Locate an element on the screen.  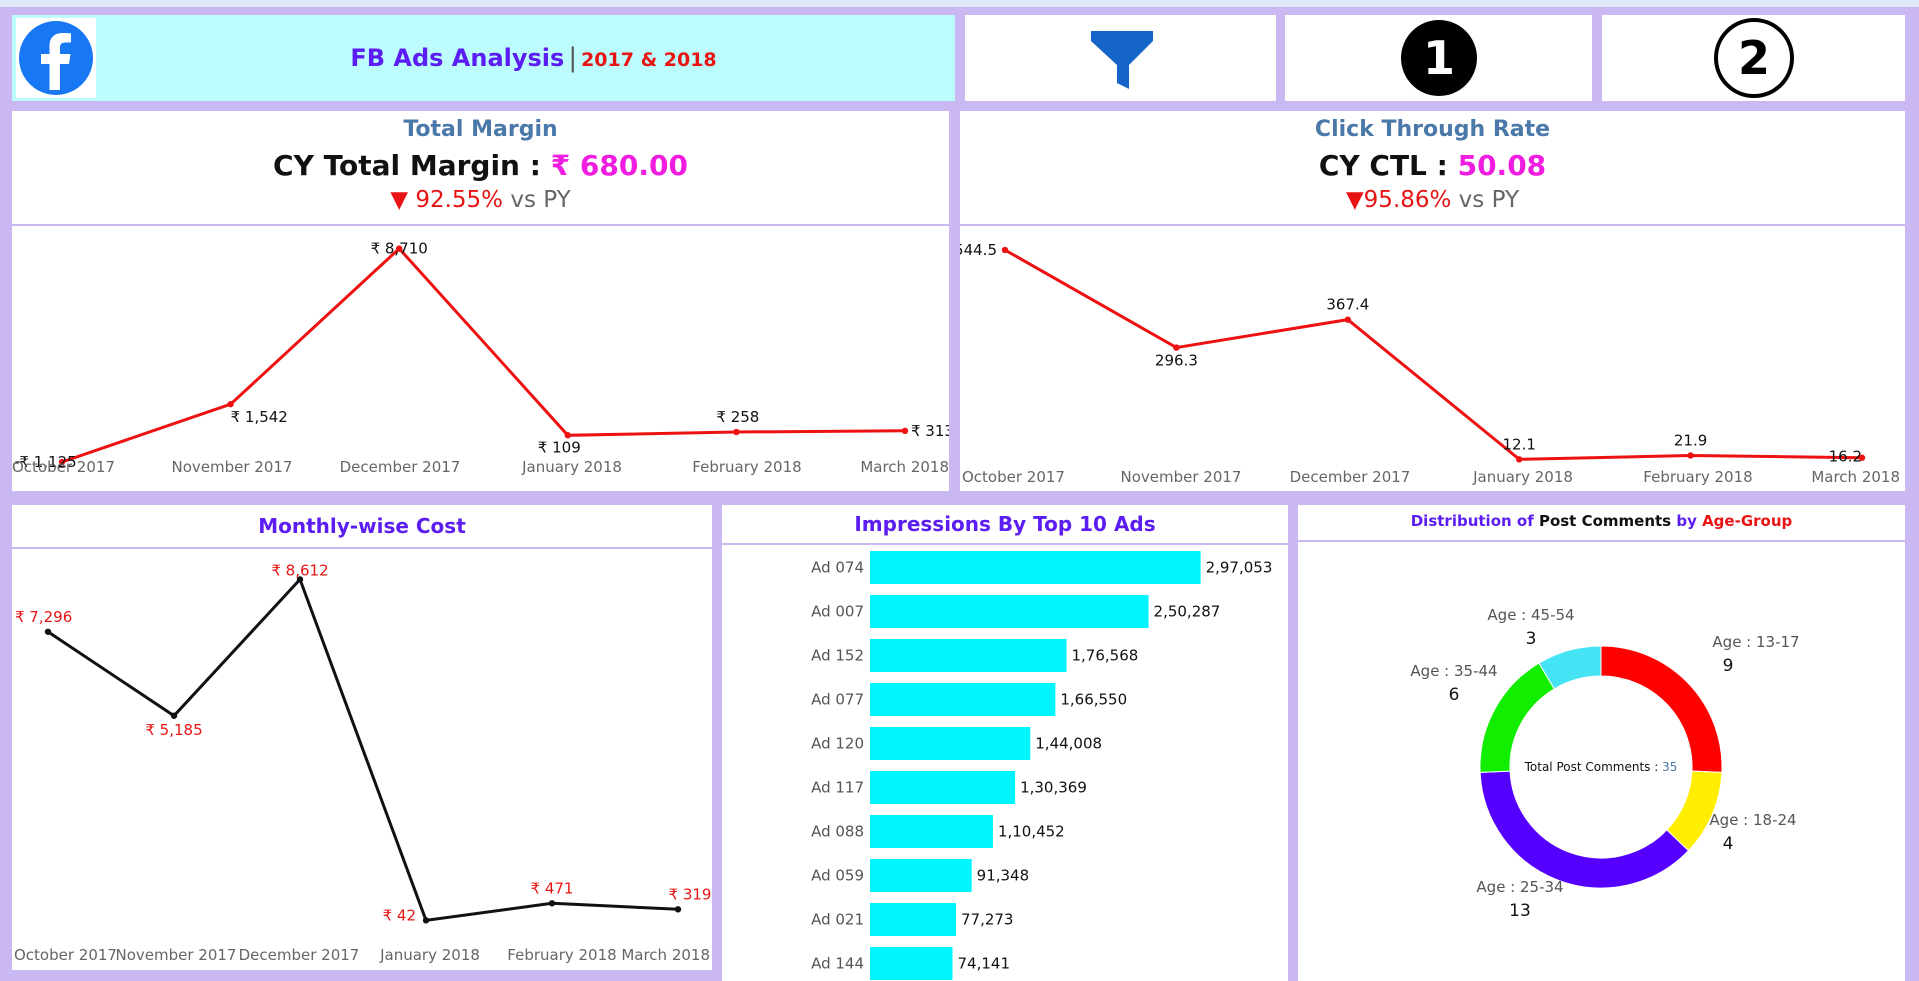
ctr-delta-row: ▼95.86% vs PY is located at coordinates (1432, 200).